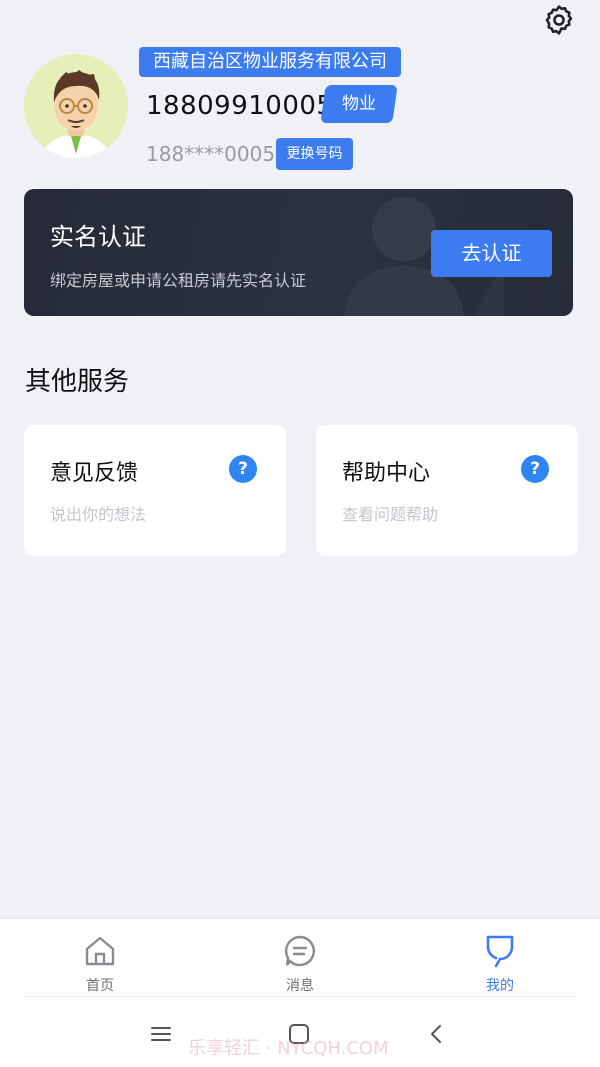 The width and height of the screenshot is (600, 1067). I want to click on service-card-subtitle: 说出你的想法, so click(98, 514).